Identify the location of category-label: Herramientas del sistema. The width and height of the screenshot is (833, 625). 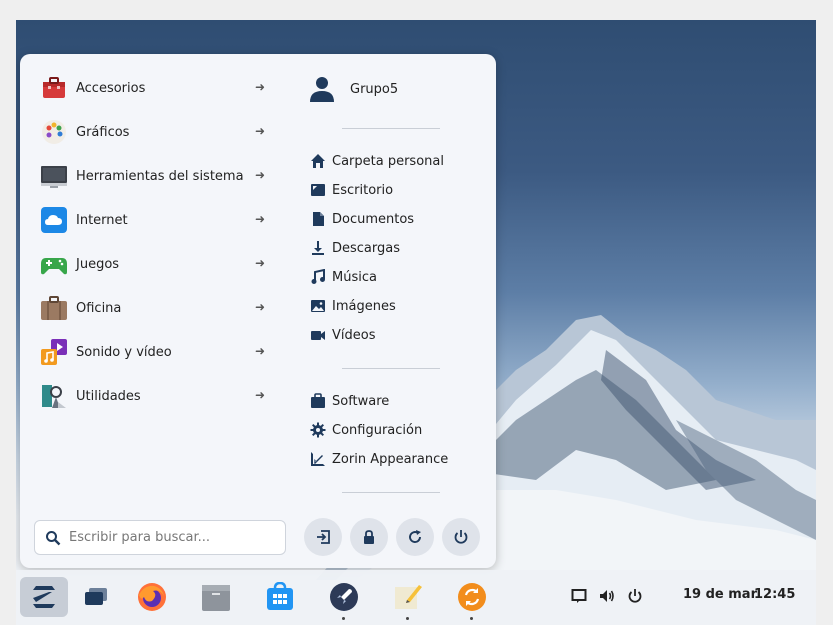
(160, 176).